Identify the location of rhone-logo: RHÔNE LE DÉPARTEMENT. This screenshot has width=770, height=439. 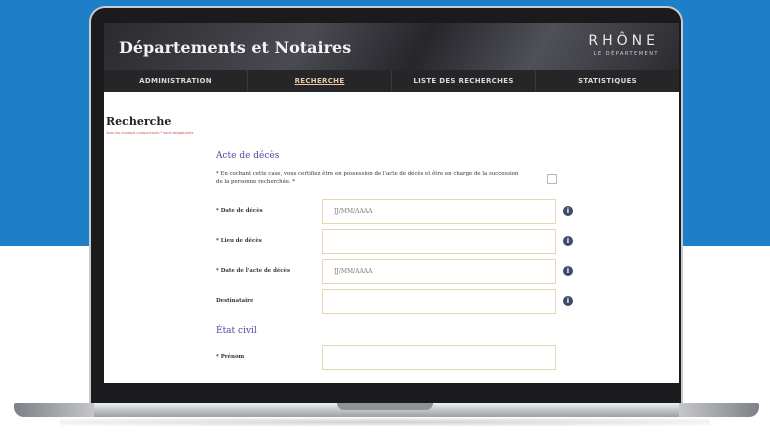
(623, 45).